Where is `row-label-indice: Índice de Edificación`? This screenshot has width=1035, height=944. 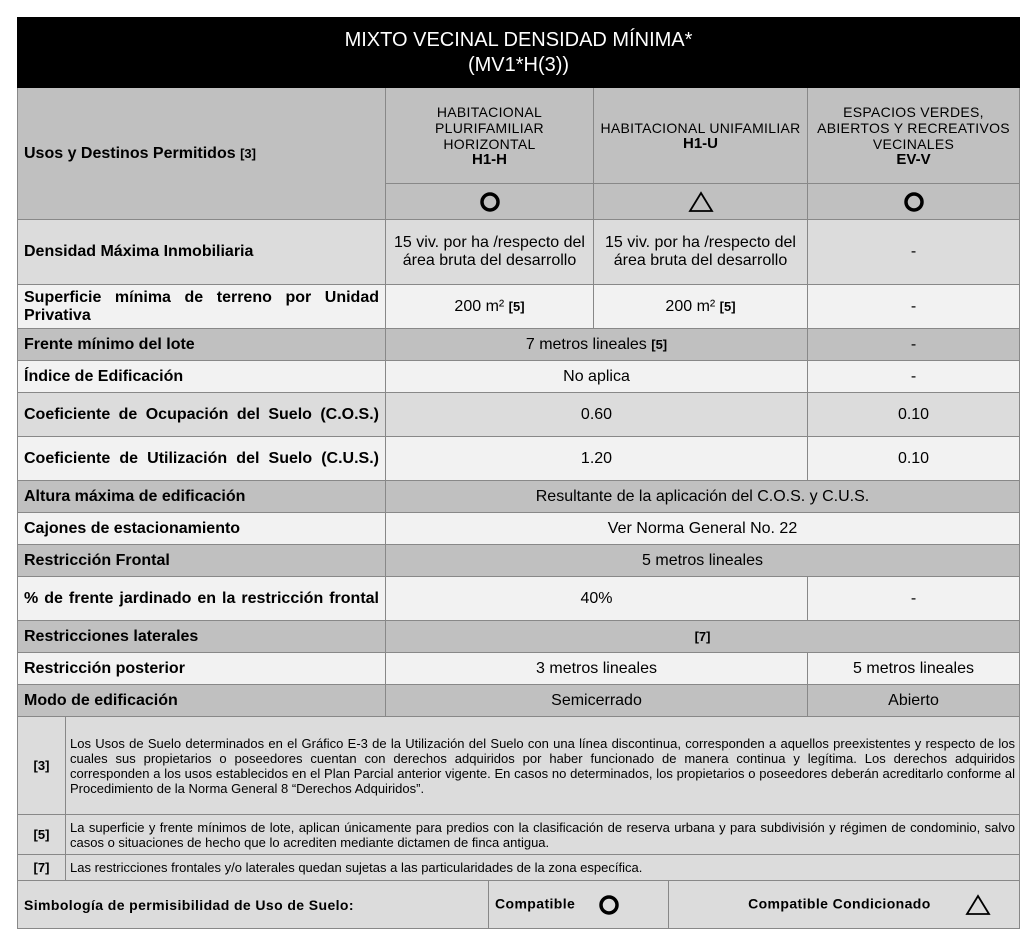
row-label-indice: Índice de Edificación is located at coordinates (201, 376).